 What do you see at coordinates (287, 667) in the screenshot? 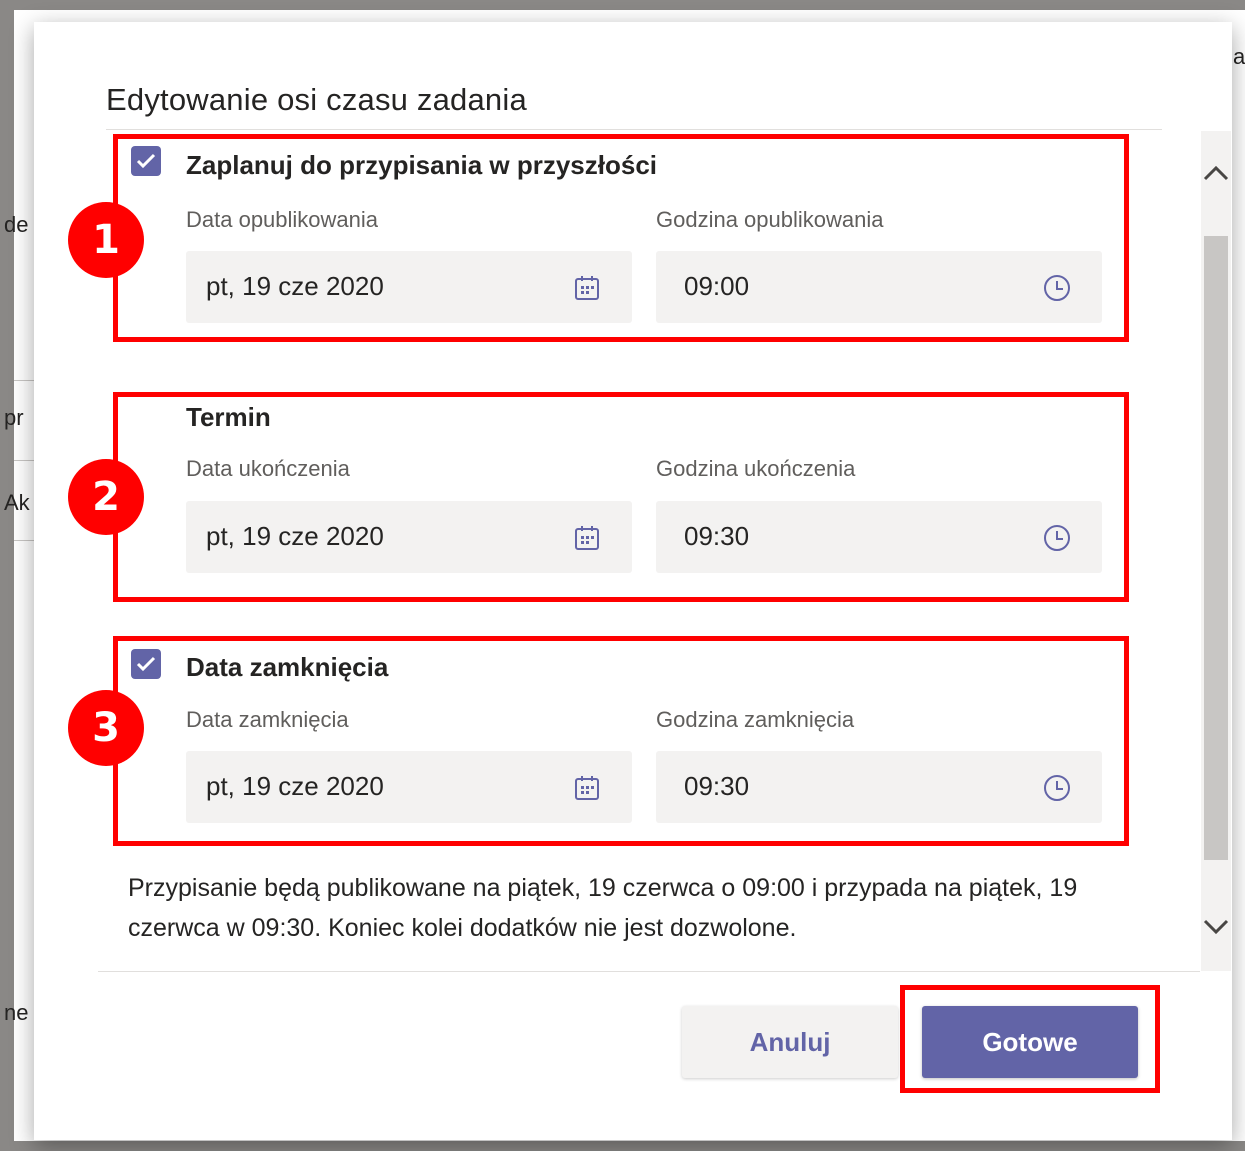
I see `close-date-section-label: Data zamknięcia` at bounding box center [287, 667].